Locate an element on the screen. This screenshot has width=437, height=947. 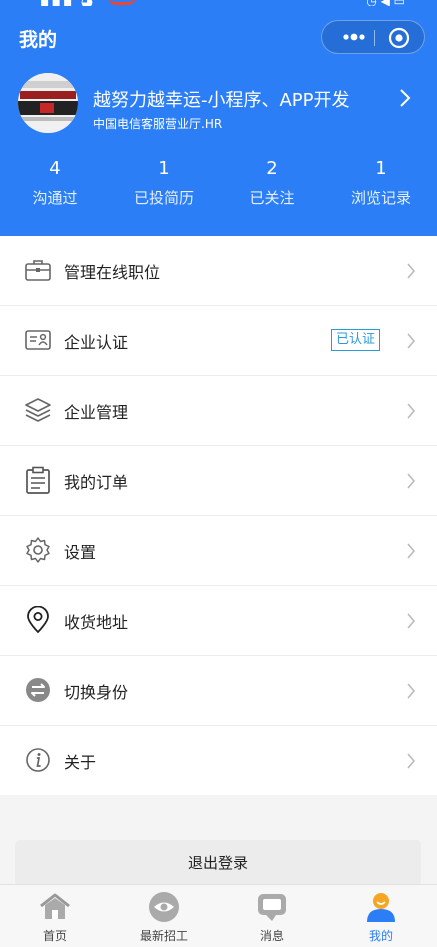
page-title: 我的 is located at coordinates (38, 40).